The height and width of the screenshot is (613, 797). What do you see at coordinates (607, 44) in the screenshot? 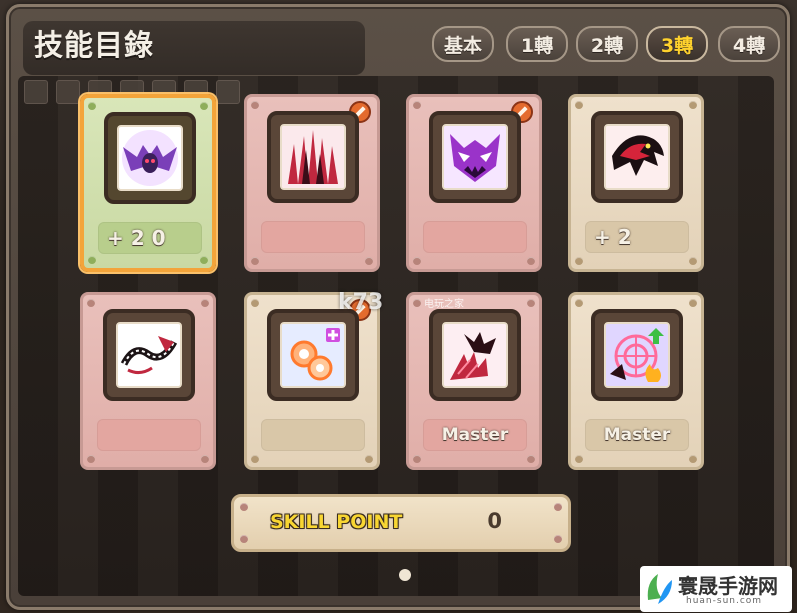
I see `tab-job-2: 2轉` at bounding box center [607, 44].